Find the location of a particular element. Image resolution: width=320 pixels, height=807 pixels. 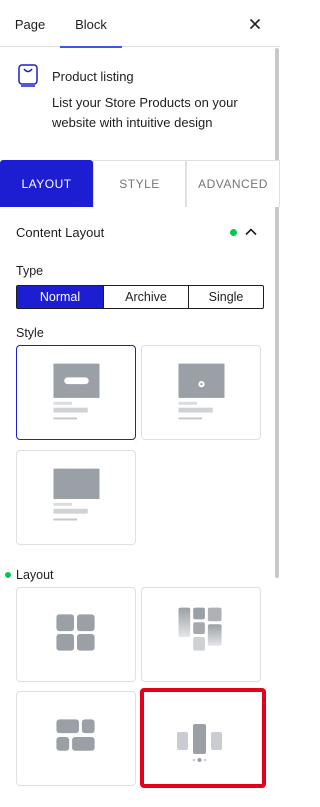

chevron-up-icon is located at coordinates (251, 232).